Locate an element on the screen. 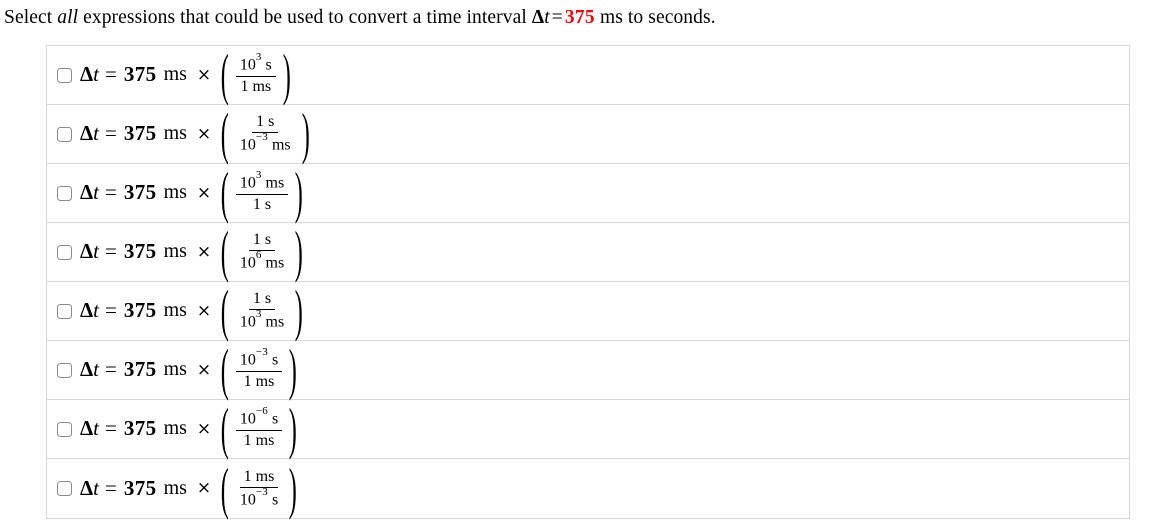 This screenshot has height=529, width=1155. option-row: Δt = 375 ms ×(1 s 106 ms) is located at coordinates (588, 252).